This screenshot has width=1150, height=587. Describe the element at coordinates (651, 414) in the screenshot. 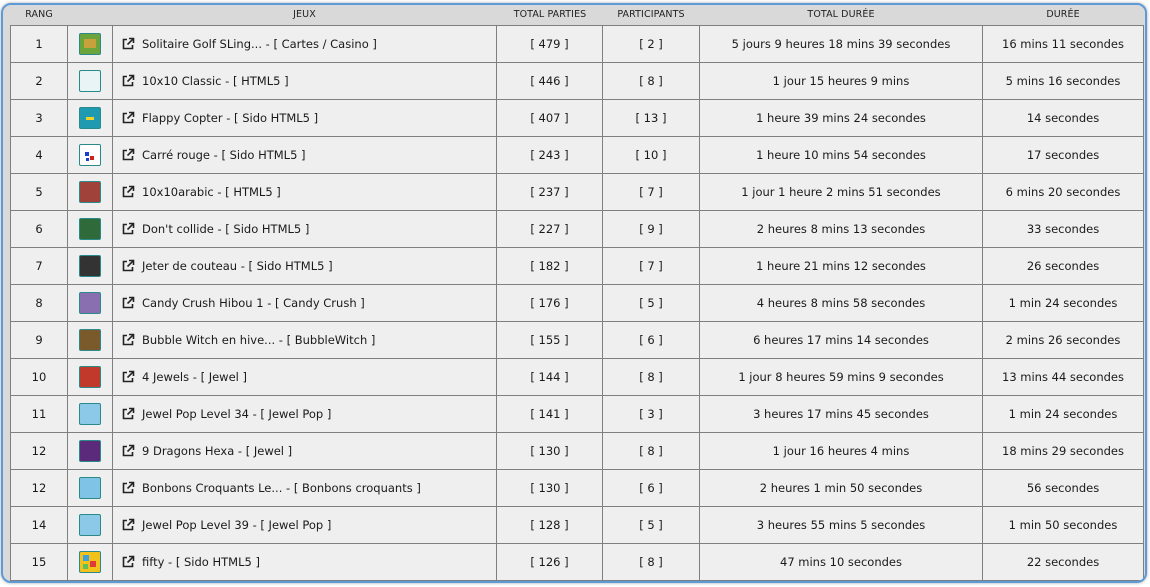

I see `participants-cell: [ 3 ]` at that location.